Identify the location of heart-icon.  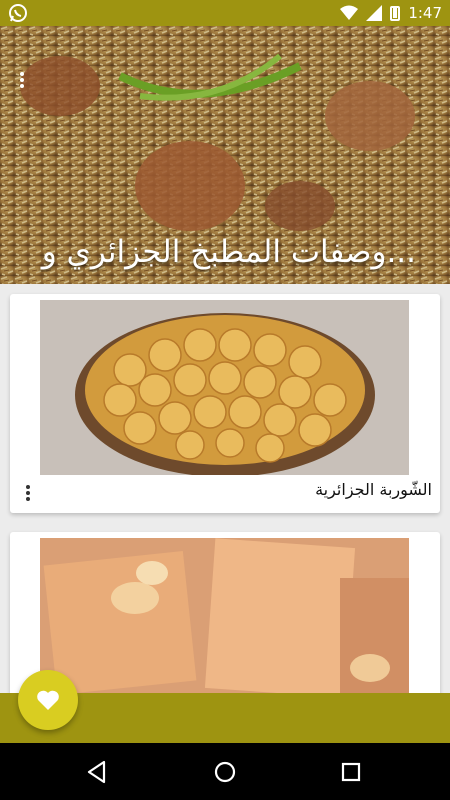
(48, 700).